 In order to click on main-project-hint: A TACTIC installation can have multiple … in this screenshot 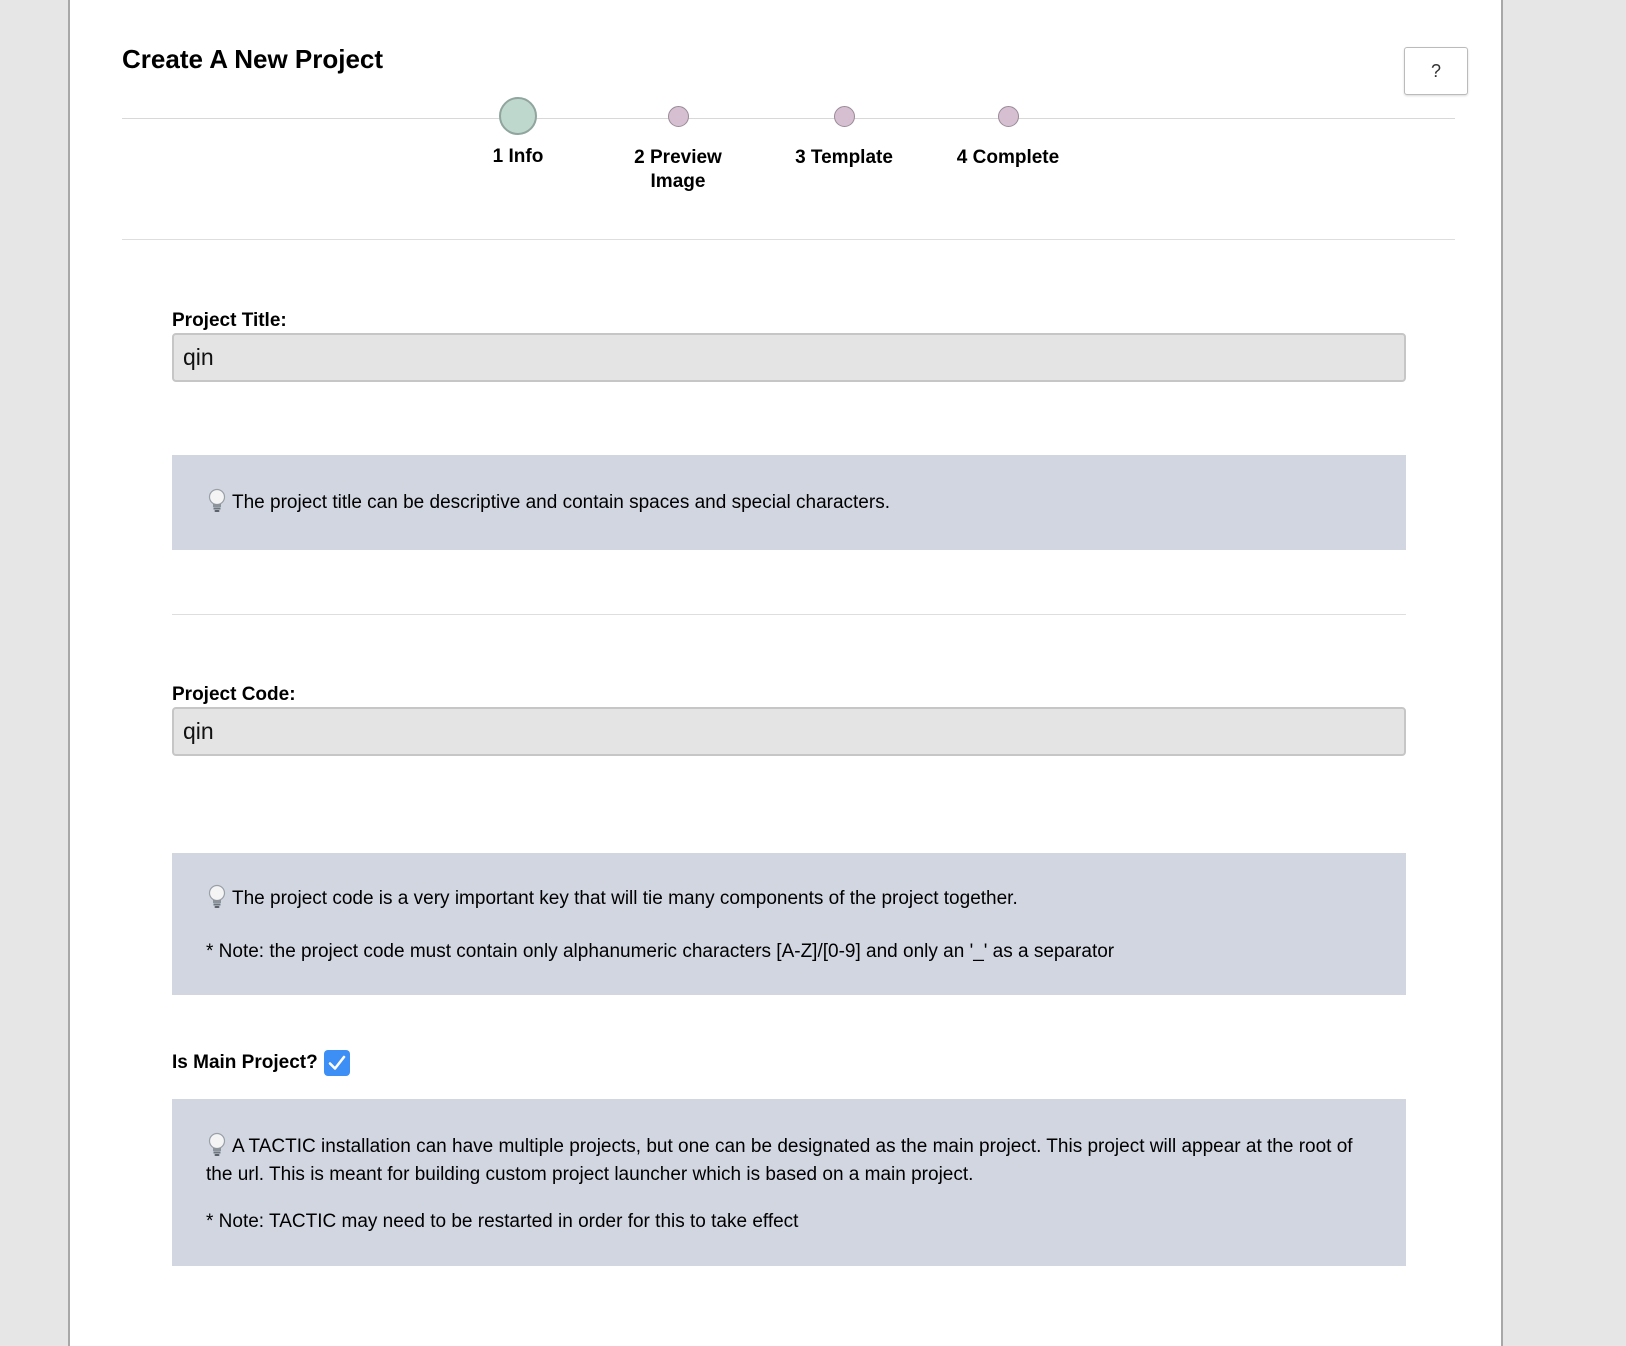, I will do `click(789, 1182)`.